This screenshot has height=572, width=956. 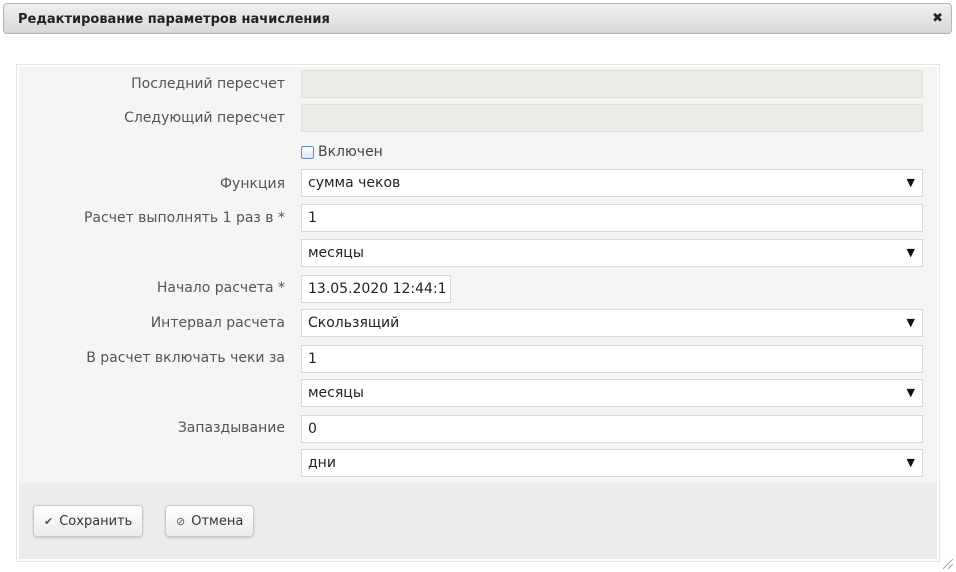 I want to click on start-datetime-input: 13.05.2020 12:44:1, so click(x=376, y=289).